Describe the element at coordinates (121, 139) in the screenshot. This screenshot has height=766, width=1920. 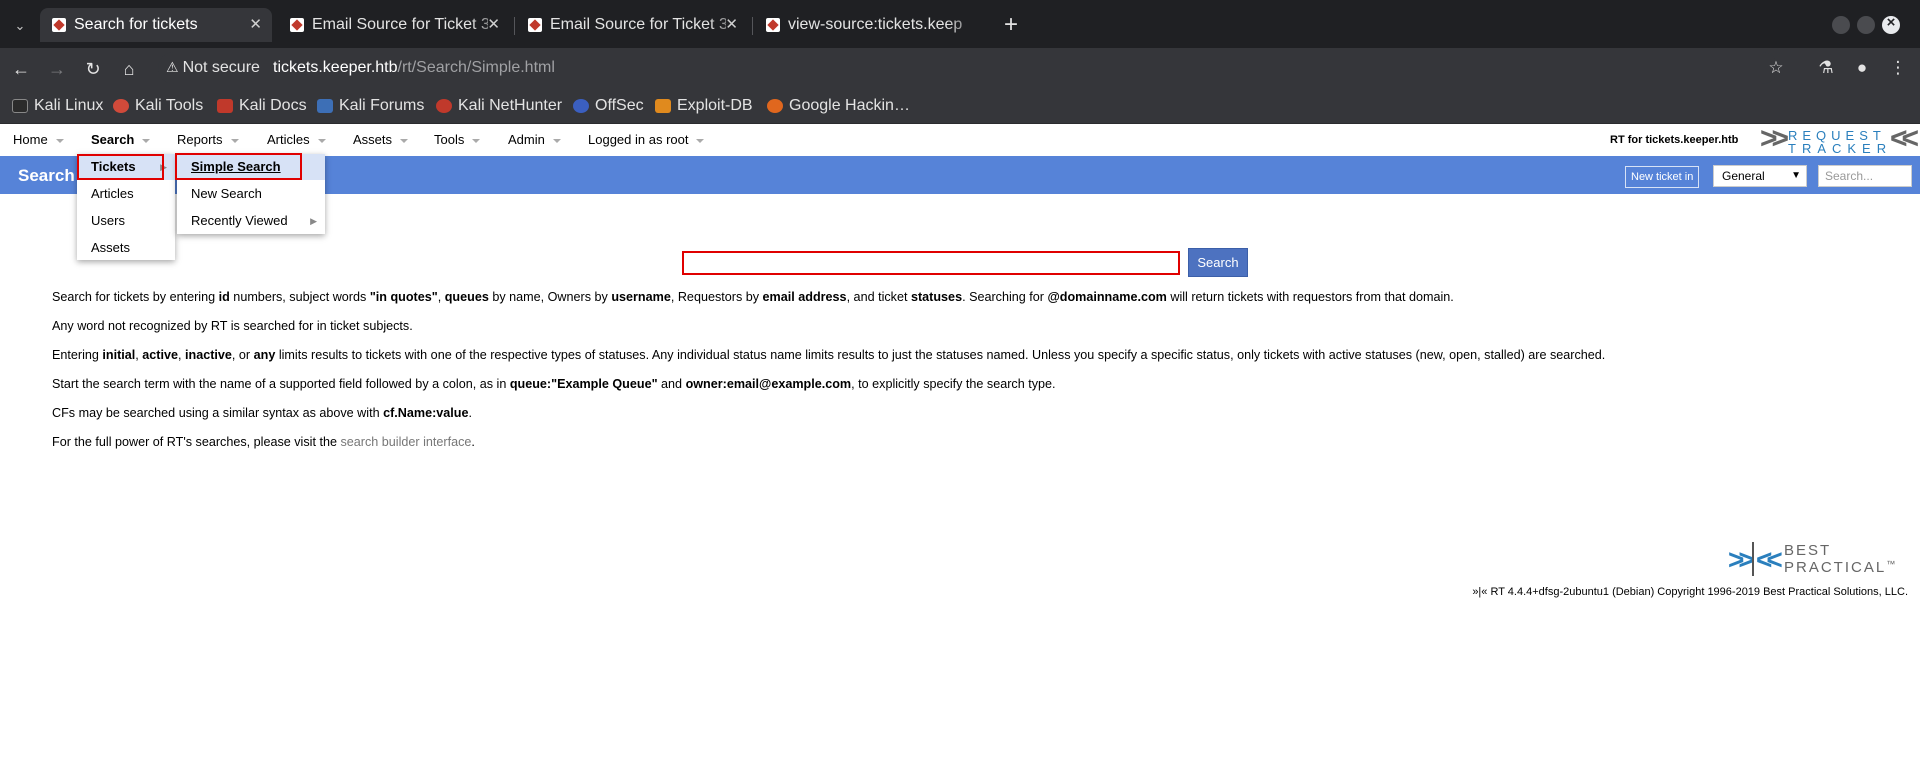
I see `menu-search: Search` at that location.